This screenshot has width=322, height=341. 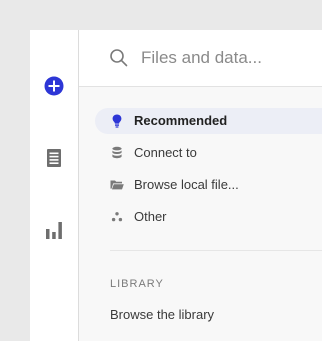 What do you see at coordinates (150, 216) in the screenshot?
I see `menu-item-label: Other` at bounding box center [150, 216].